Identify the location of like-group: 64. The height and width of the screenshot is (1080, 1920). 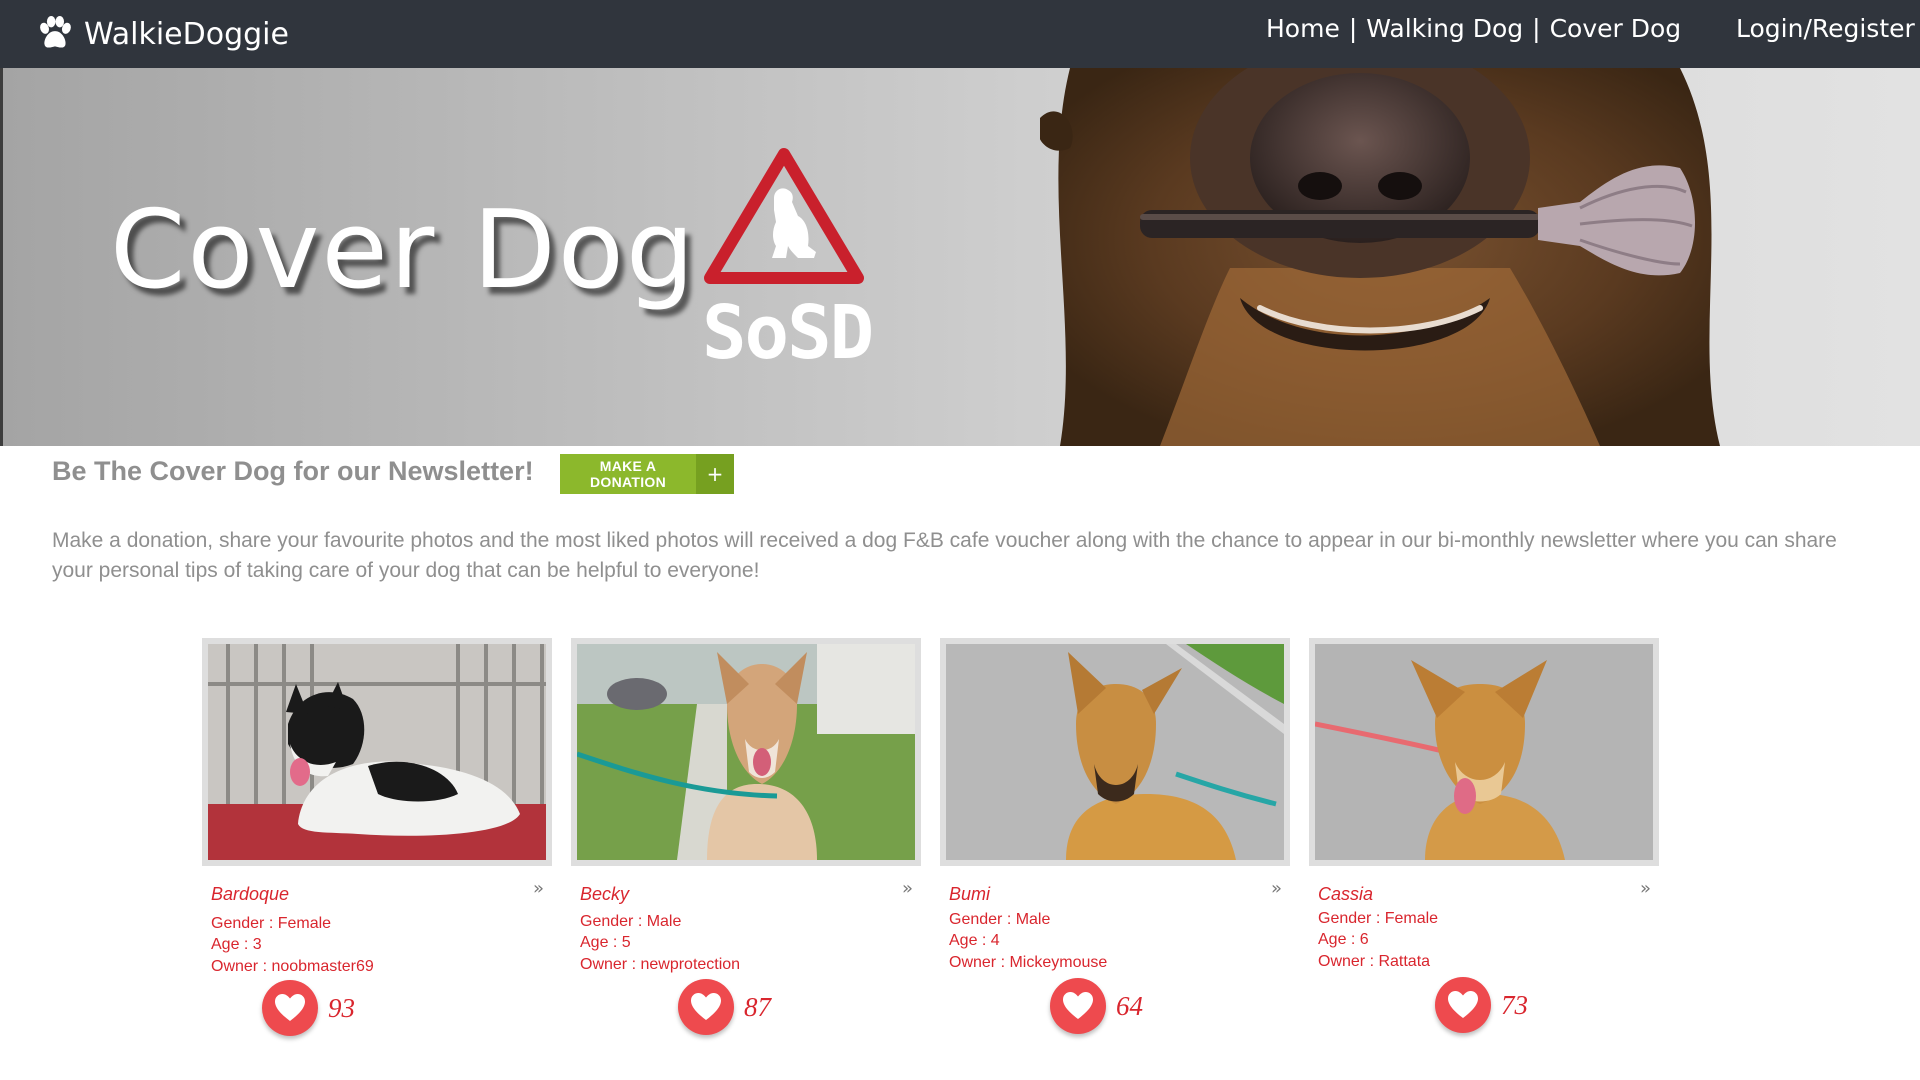
(1096, 1006).